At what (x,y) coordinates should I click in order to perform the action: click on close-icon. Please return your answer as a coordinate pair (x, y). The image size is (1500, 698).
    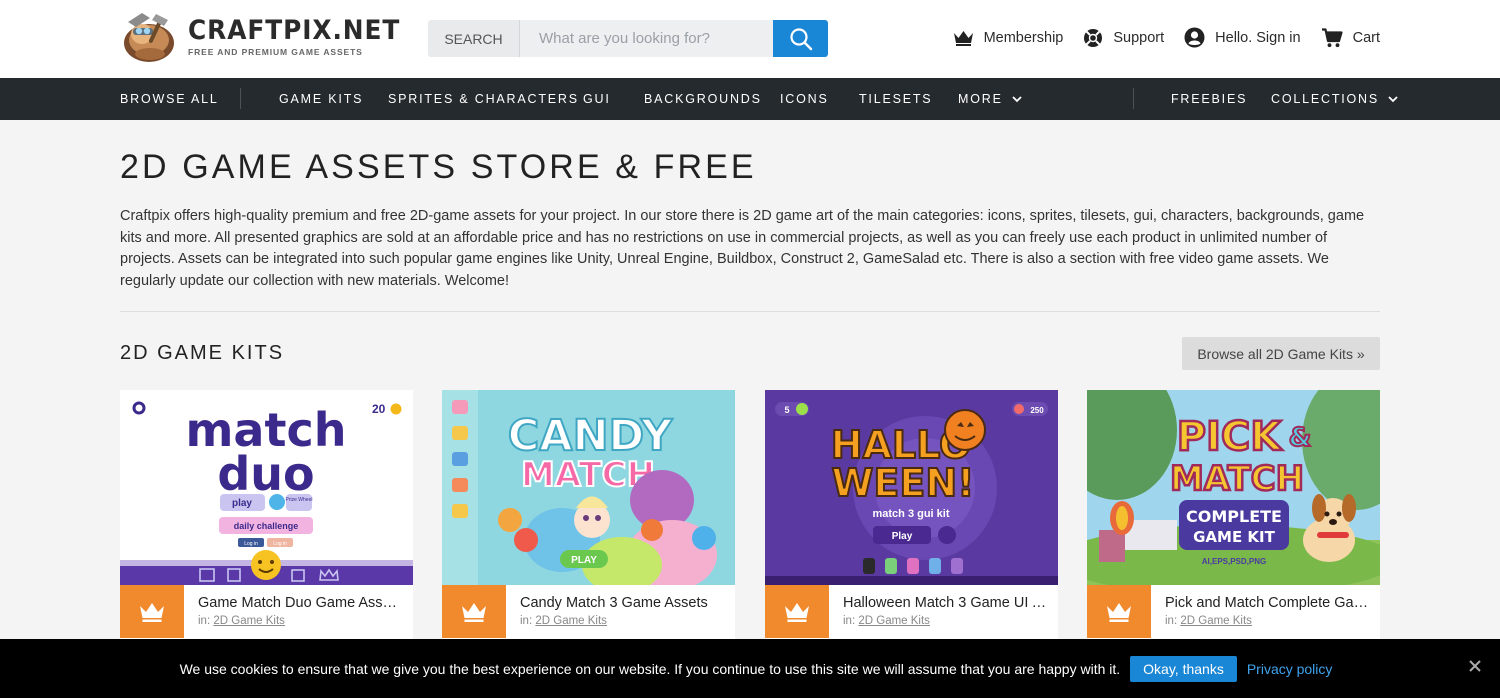
    Looking at the image, I should click on (1475, 667).